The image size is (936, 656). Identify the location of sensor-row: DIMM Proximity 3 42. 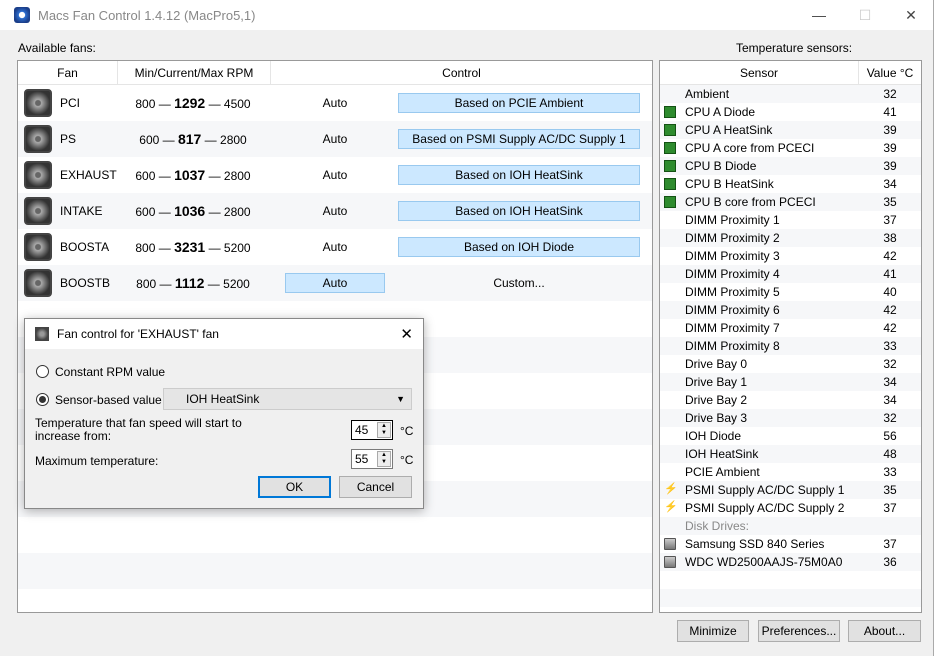
(790, 256).